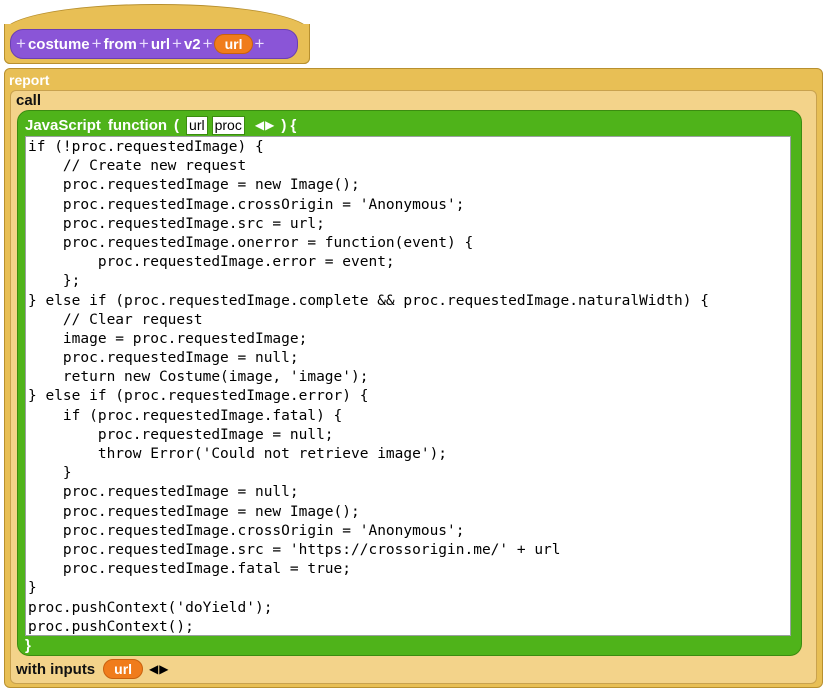 The width and height of the screenshot is (824, 693). I want to click on code-line: proc.requestedImage.src = url;, so click(176, 223).